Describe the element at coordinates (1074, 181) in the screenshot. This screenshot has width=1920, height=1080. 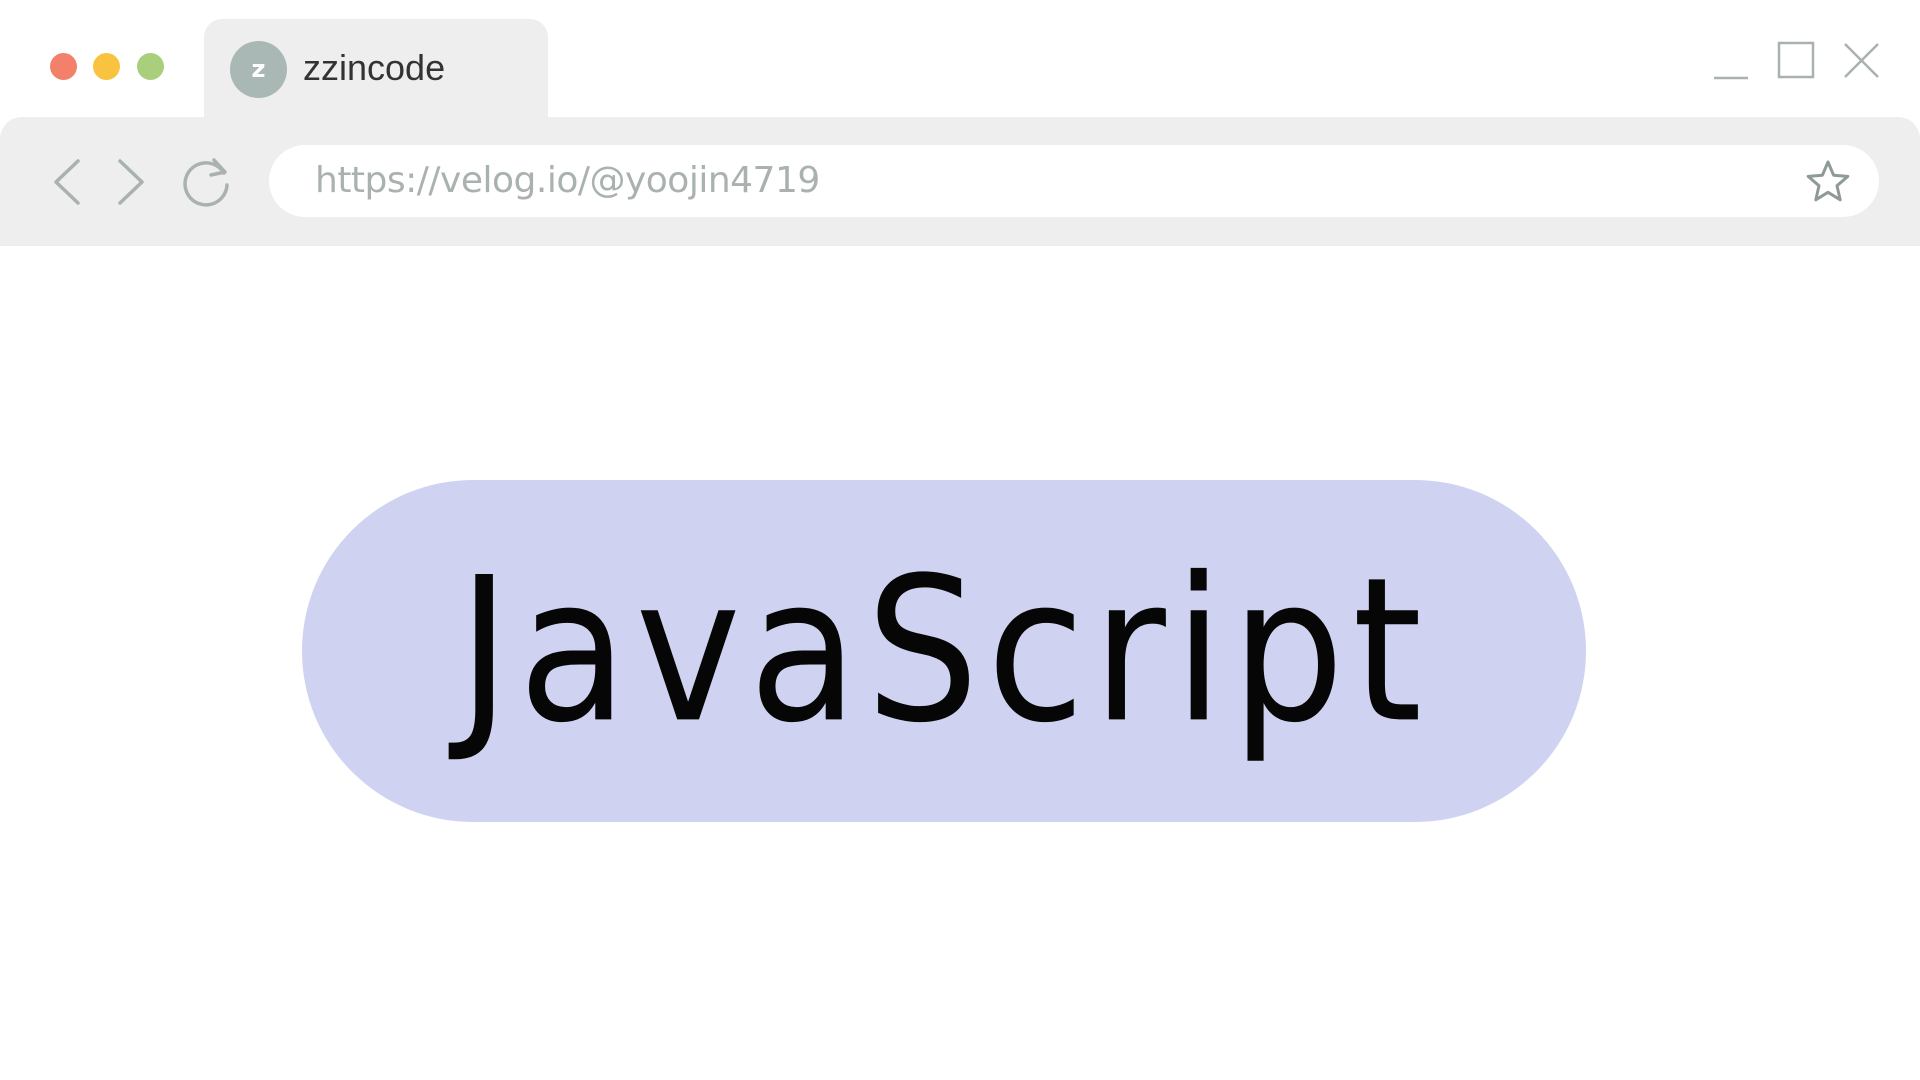
I see `address-bar: https://velog.io/@yoojin4719` at that location.